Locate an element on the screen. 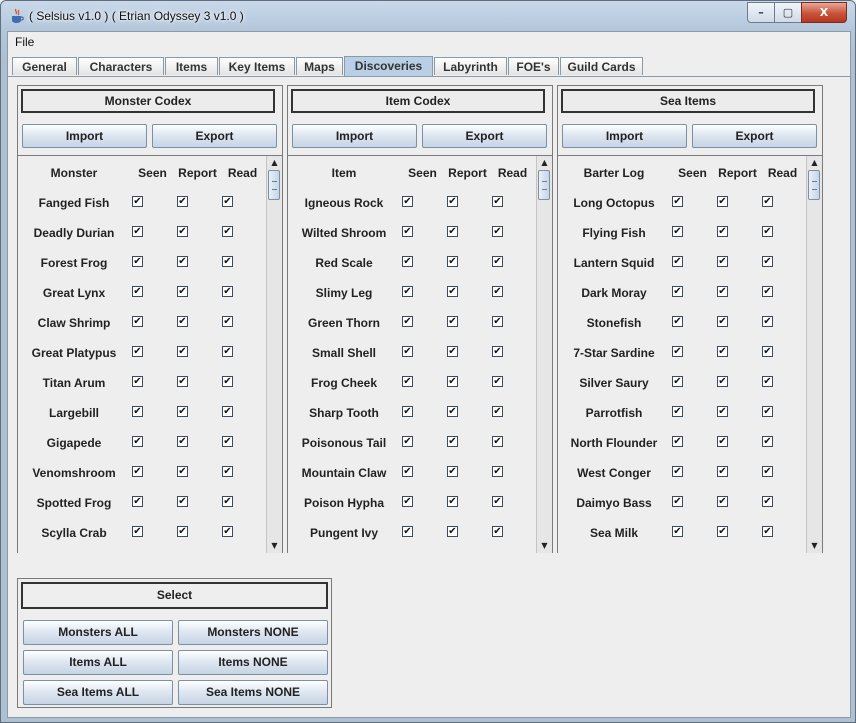  scroll-up-arrow-icon: ▲ is located at coordinates (544, 163).